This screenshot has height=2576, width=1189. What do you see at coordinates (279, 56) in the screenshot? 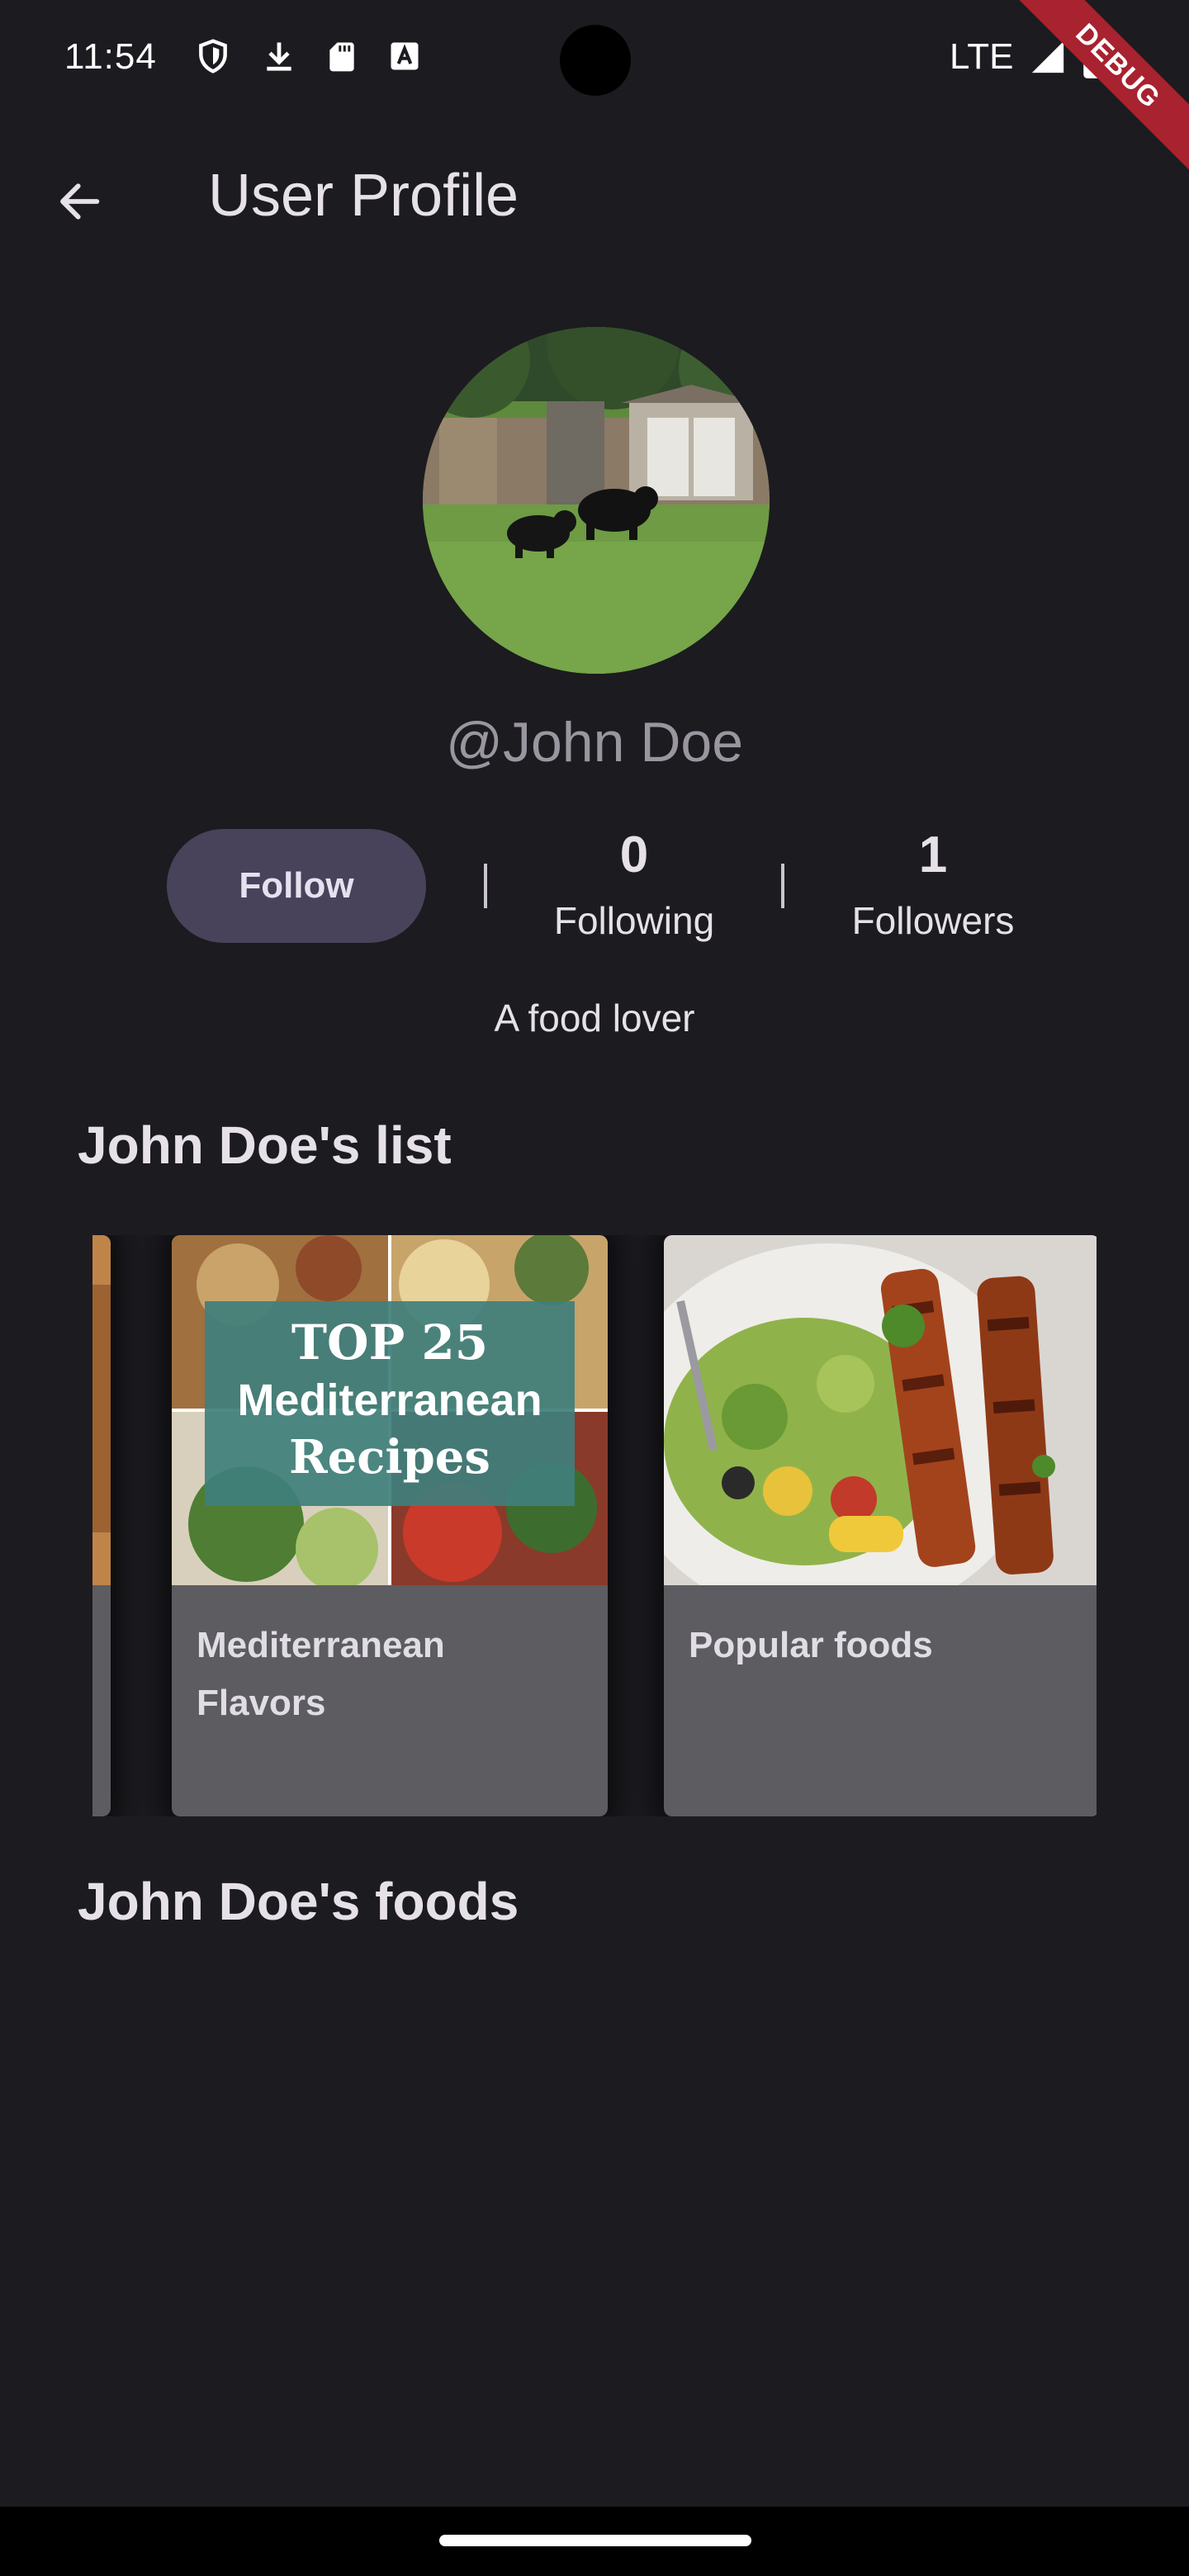
I see `download-icon` at bounding box center [279, 56].